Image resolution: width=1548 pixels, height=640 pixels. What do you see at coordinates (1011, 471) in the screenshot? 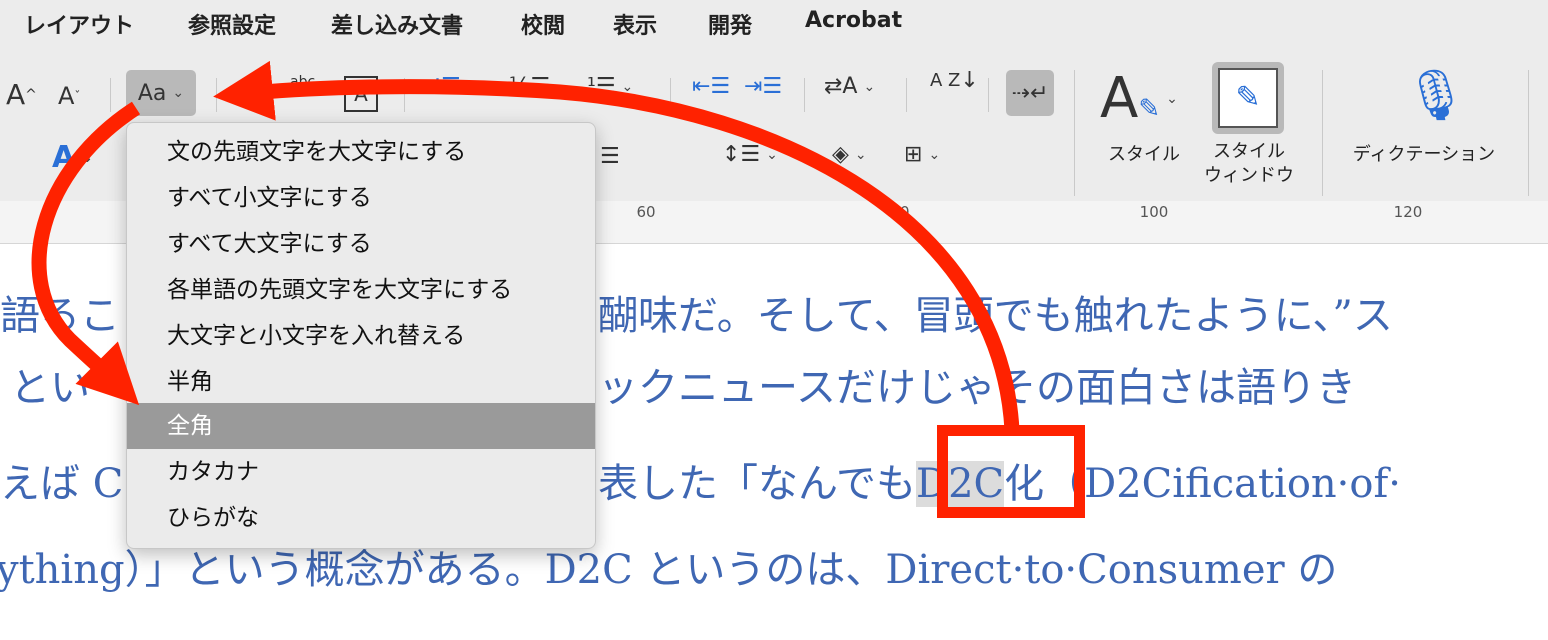
I see `annotation-highlight-box` at bounding box center [1011, 471].